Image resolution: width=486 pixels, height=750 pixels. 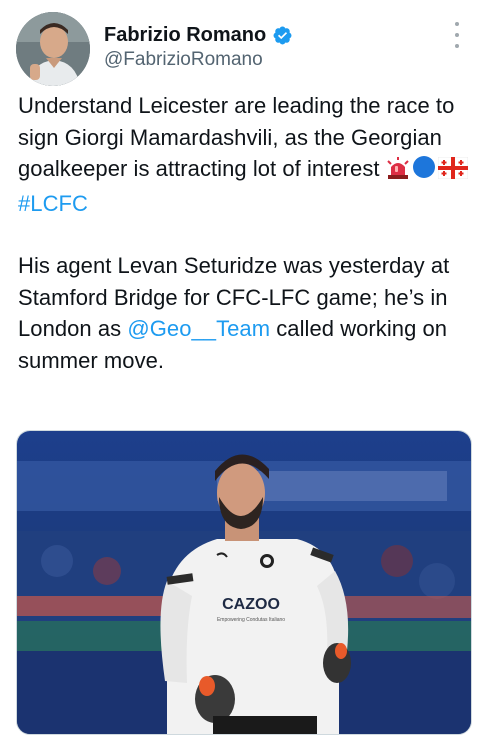 I want to click on mention-link: @Geo__Team, so click(x=198, y=328).